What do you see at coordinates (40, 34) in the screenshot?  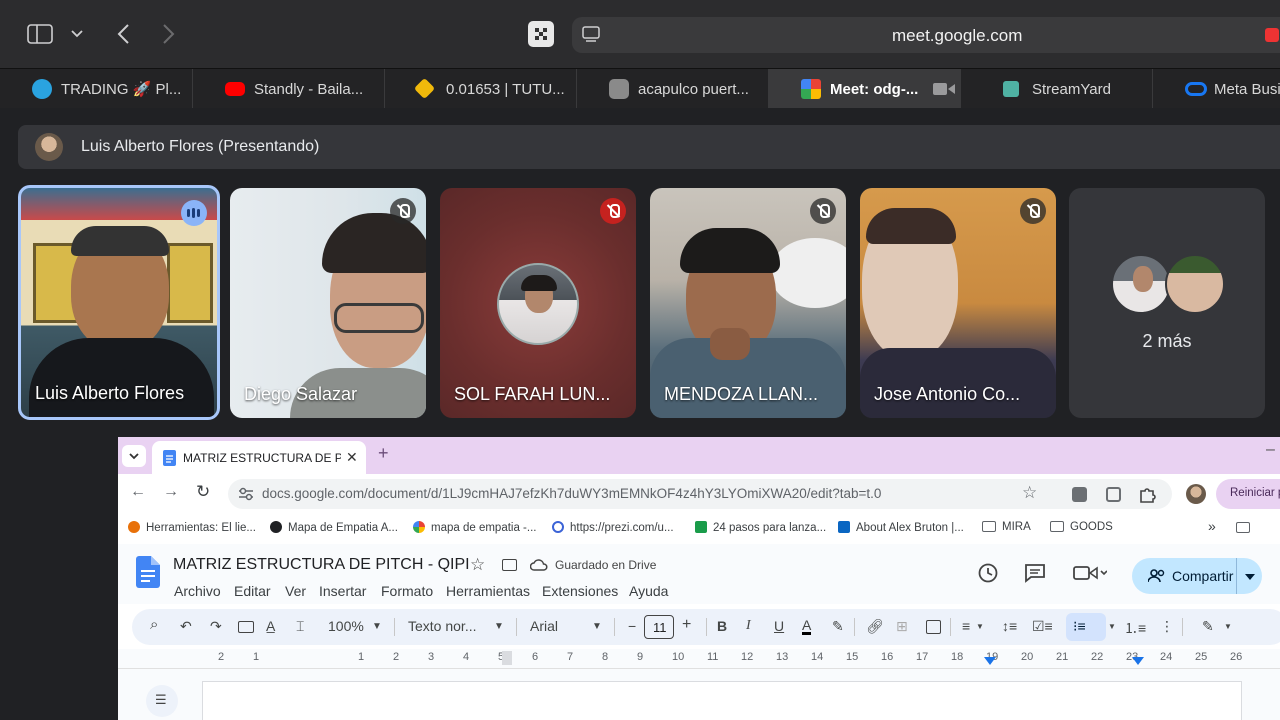 I see `sidebar-icon` at bounding box center [40, 34].